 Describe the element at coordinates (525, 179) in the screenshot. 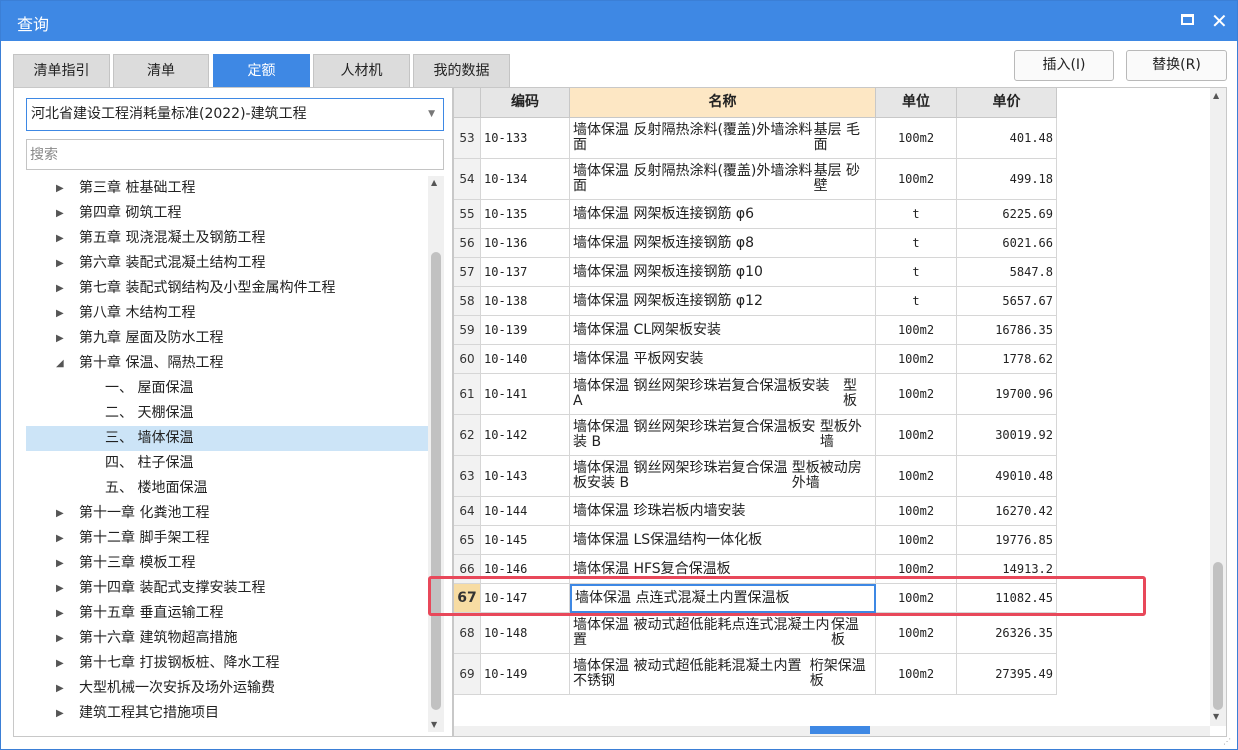

I see `code-cell: 10-134` at that location.